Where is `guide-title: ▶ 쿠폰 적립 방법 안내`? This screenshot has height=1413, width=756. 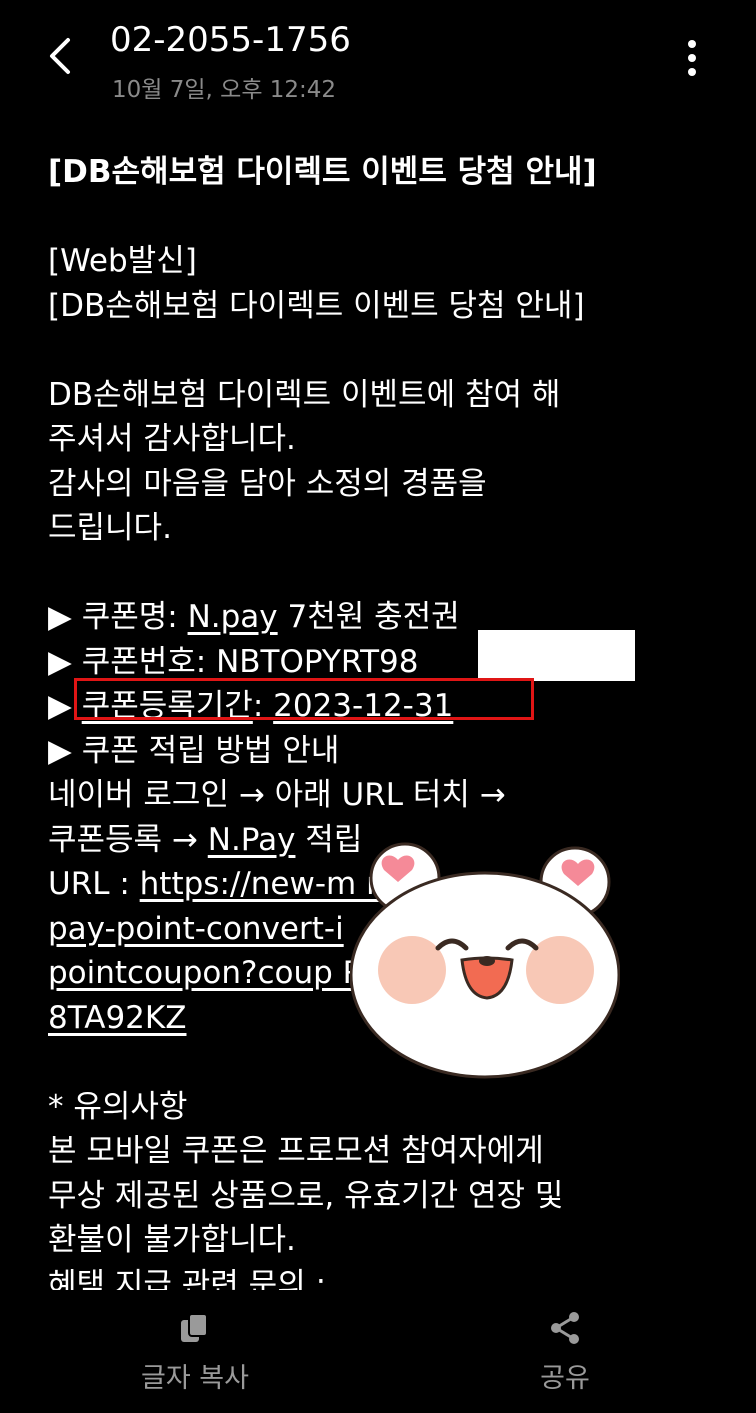 guide-title: ▶ 쿠폰 적립 방법 안내 is located at coordinates (194, 750).